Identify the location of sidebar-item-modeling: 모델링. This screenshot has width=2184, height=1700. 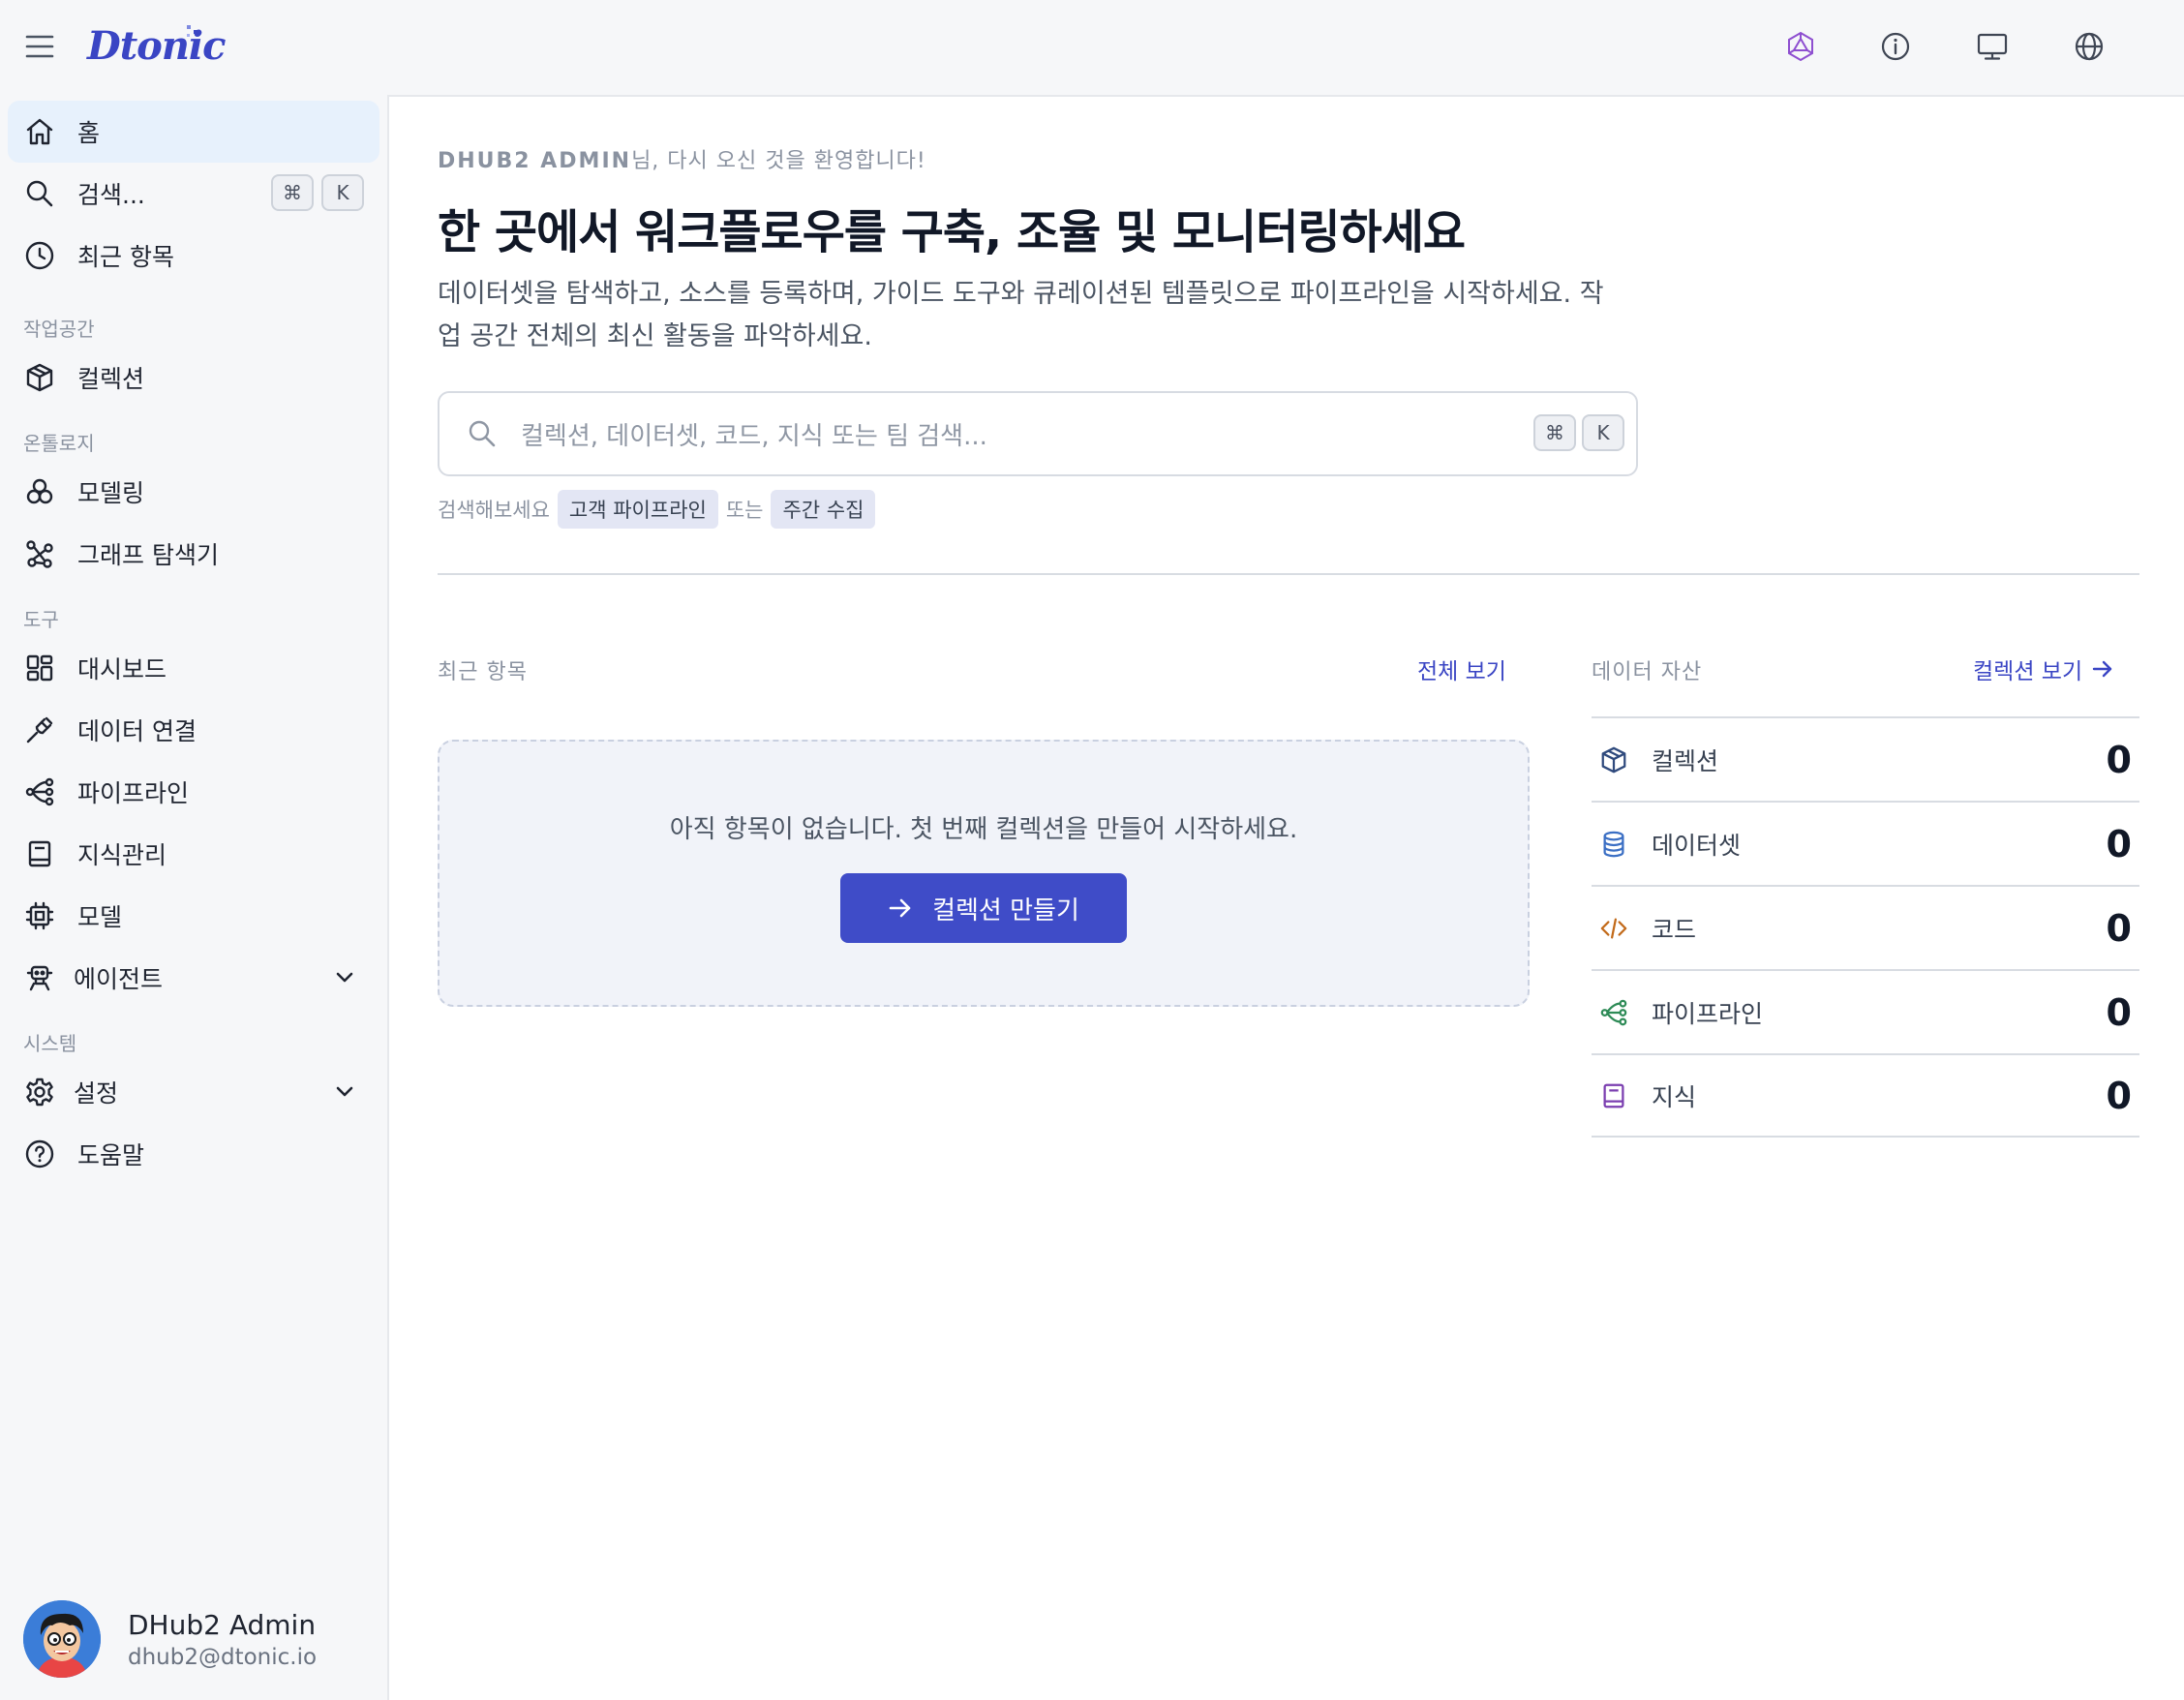
(194, 492).